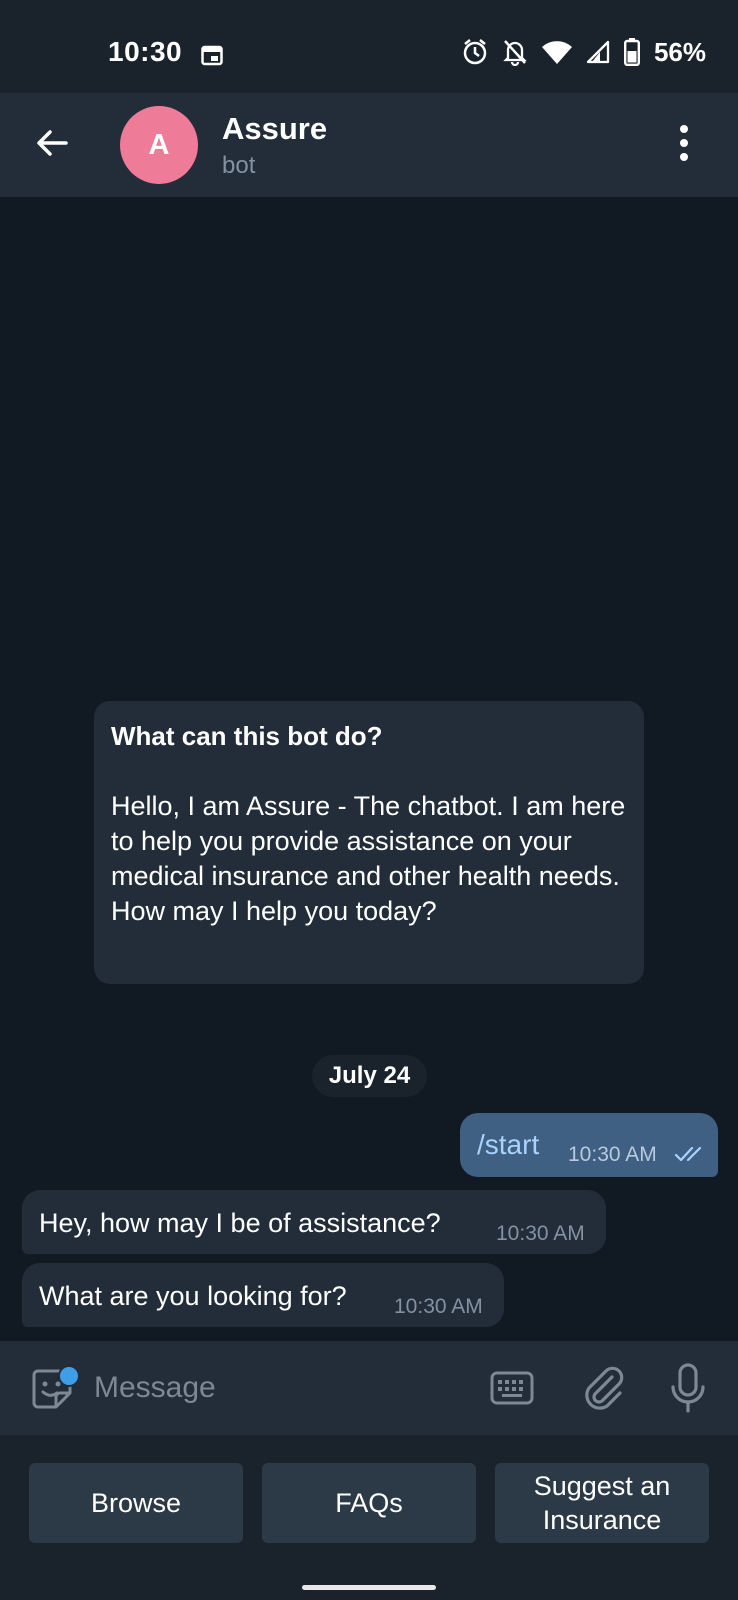 The image size is (738, 1600). I want to click on chat-title: Assure, so click(274, 129).